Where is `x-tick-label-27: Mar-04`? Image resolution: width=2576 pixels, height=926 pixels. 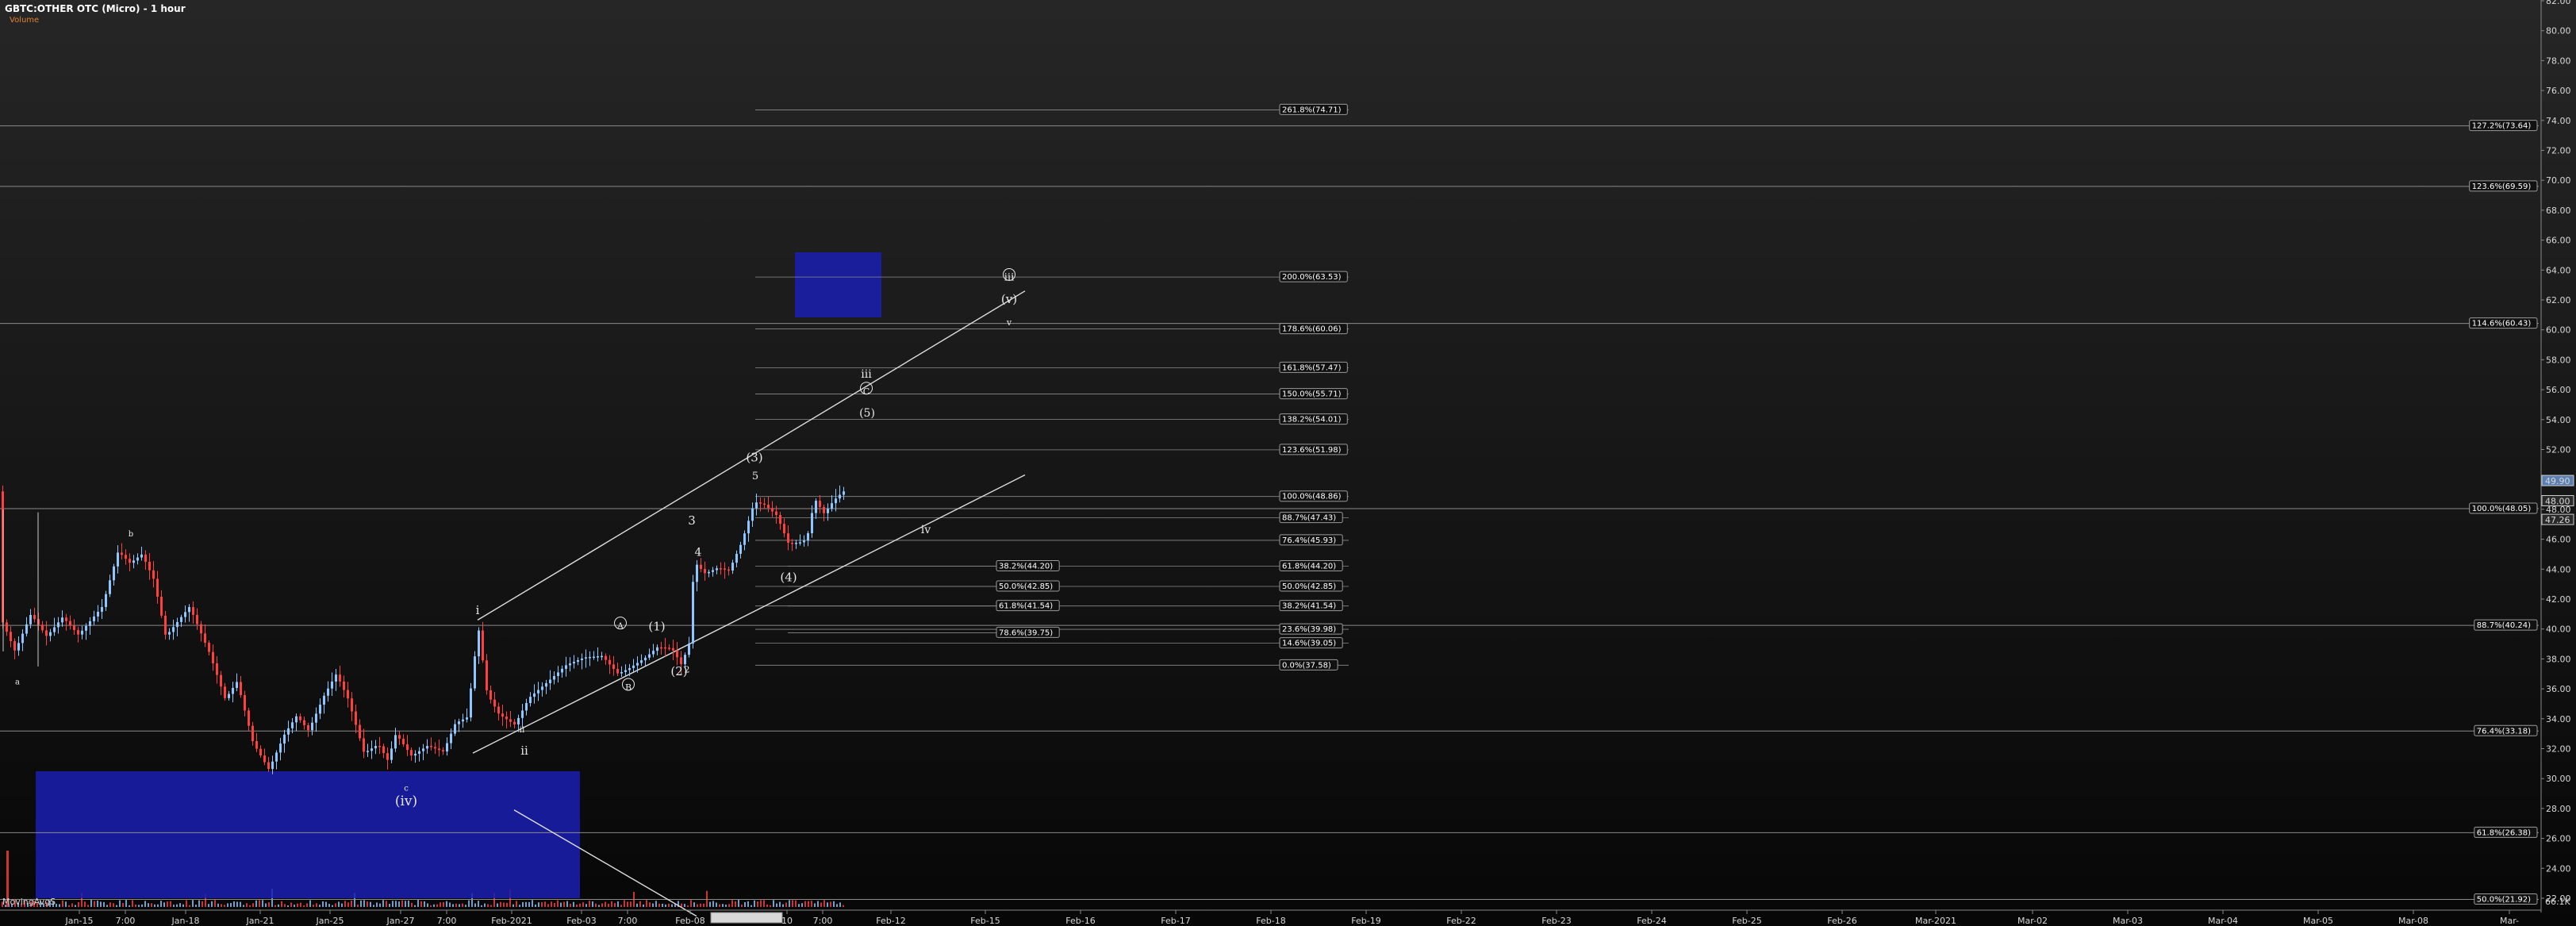
x-tick-label-27: Mar-04 is located at coordinates (2223, 921).